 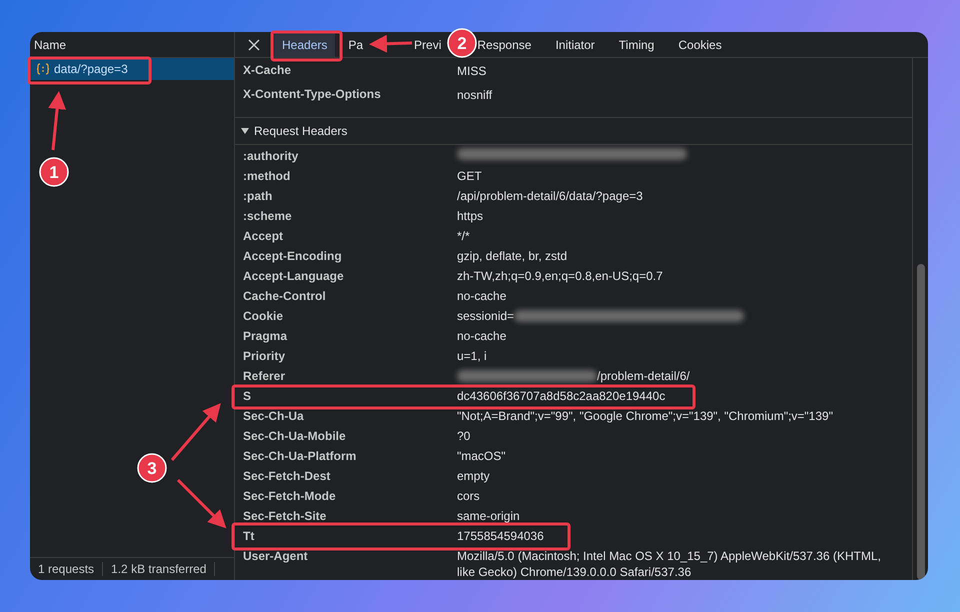 I want to click on header-value: empty, so click(x=473, y=476).